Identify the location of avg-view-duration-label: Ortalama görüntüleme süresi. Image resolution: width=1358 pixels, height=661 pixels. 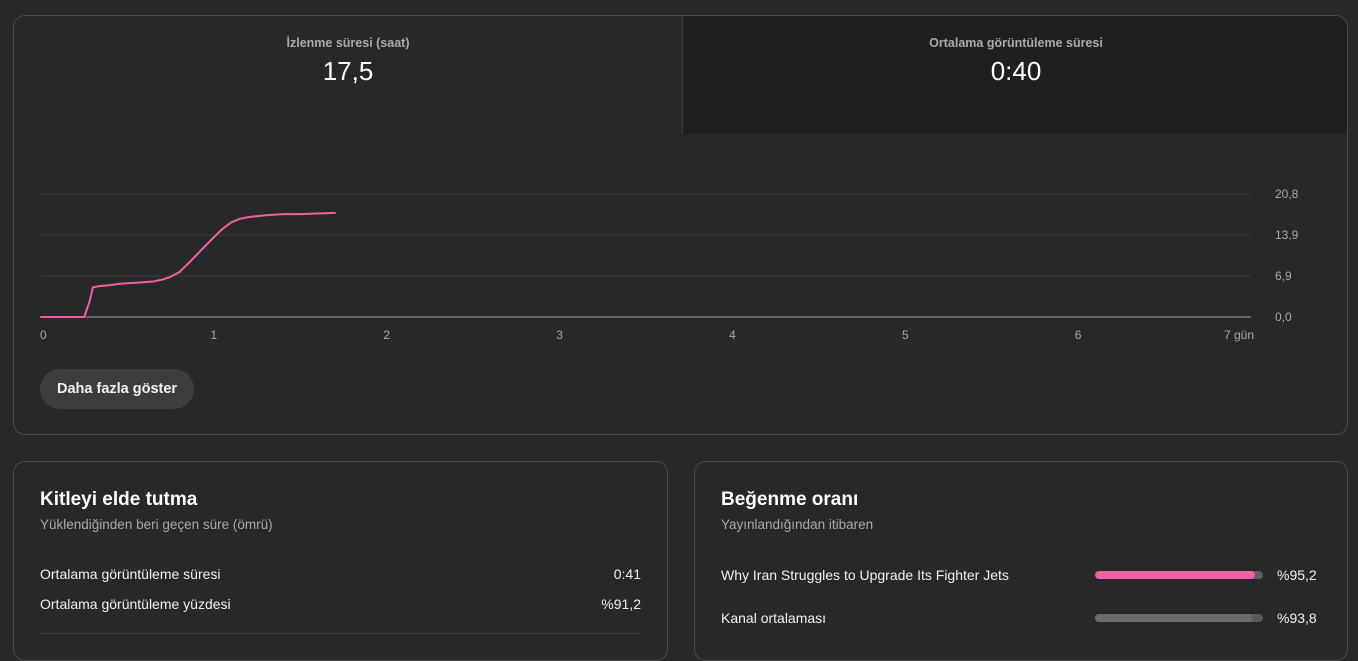
(1016, 43).